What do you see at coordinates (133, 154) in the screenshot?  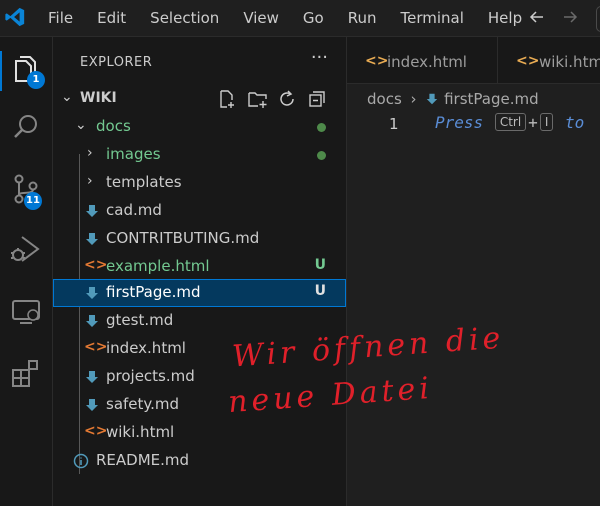 I see `tree-item-label: images` at bounding box center [133, 154].